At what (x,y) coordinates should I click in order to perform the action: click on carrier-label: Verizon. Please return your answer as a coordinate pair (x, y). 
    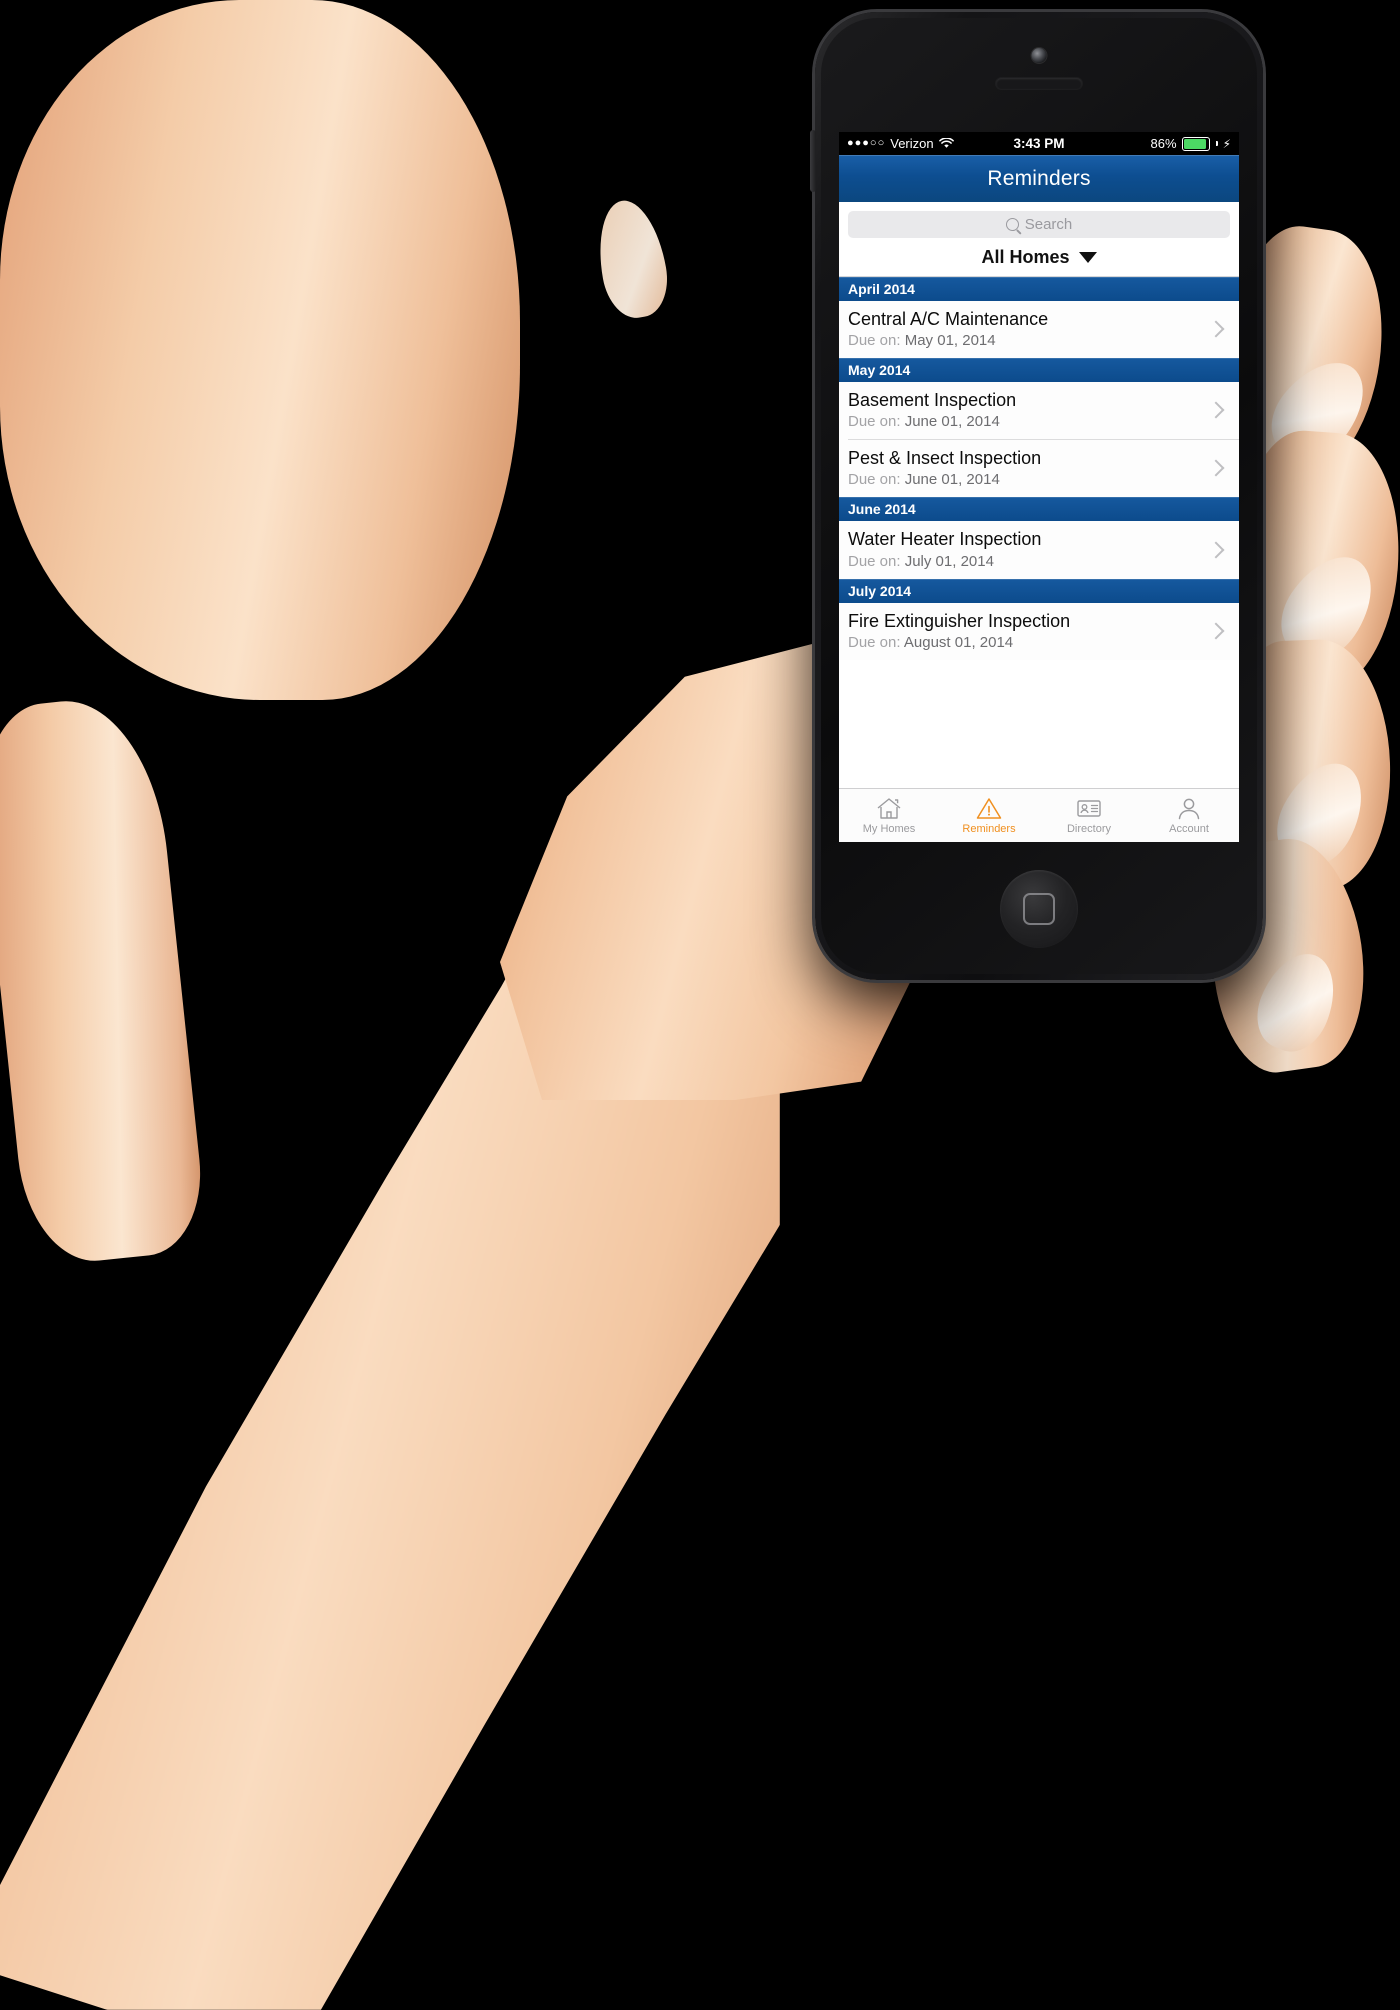
    Looking at the image, I should click on (912, 143).